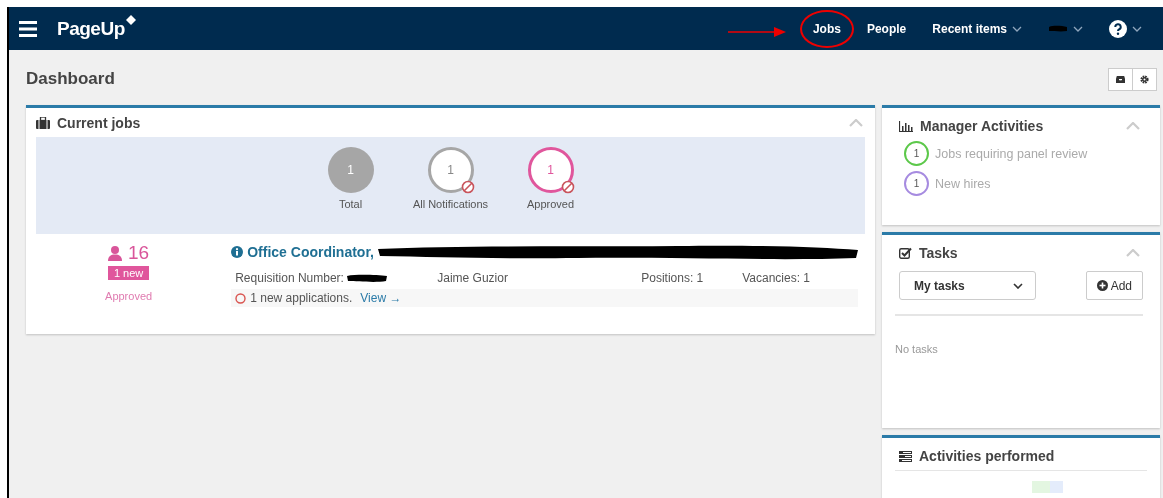  Describe the element at coordinates (826, 28) in the screenshot. I see `nav-link: Jobs` at that location.